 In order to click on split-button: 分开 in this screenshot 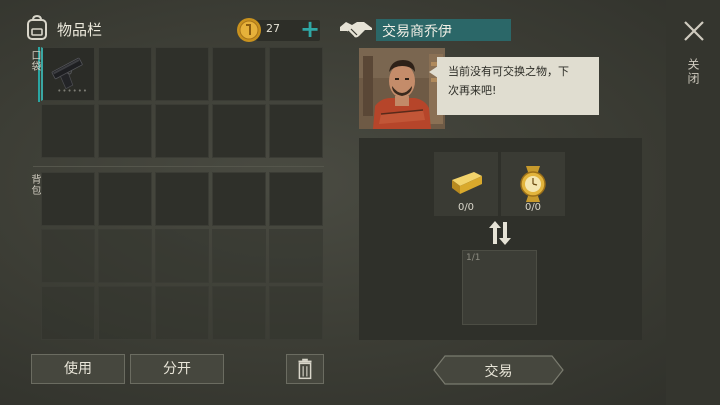, I will do `click(177, 369)`.